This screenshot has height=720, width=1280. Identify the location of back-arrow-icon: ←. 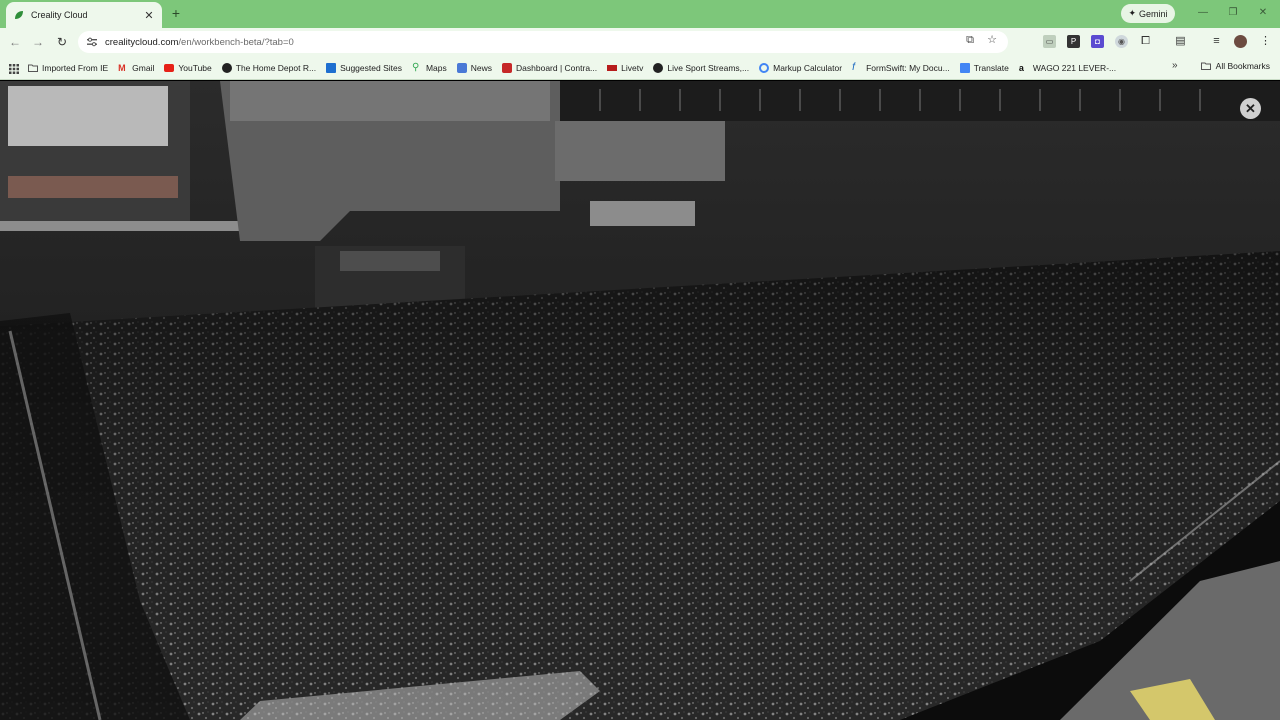
(15, 42).